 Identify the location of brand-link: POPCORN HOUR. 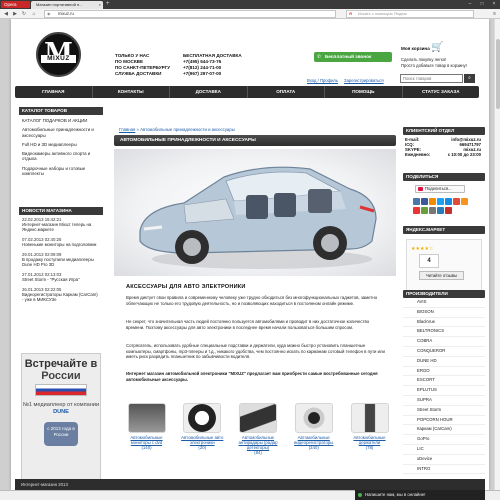
(444, 421).